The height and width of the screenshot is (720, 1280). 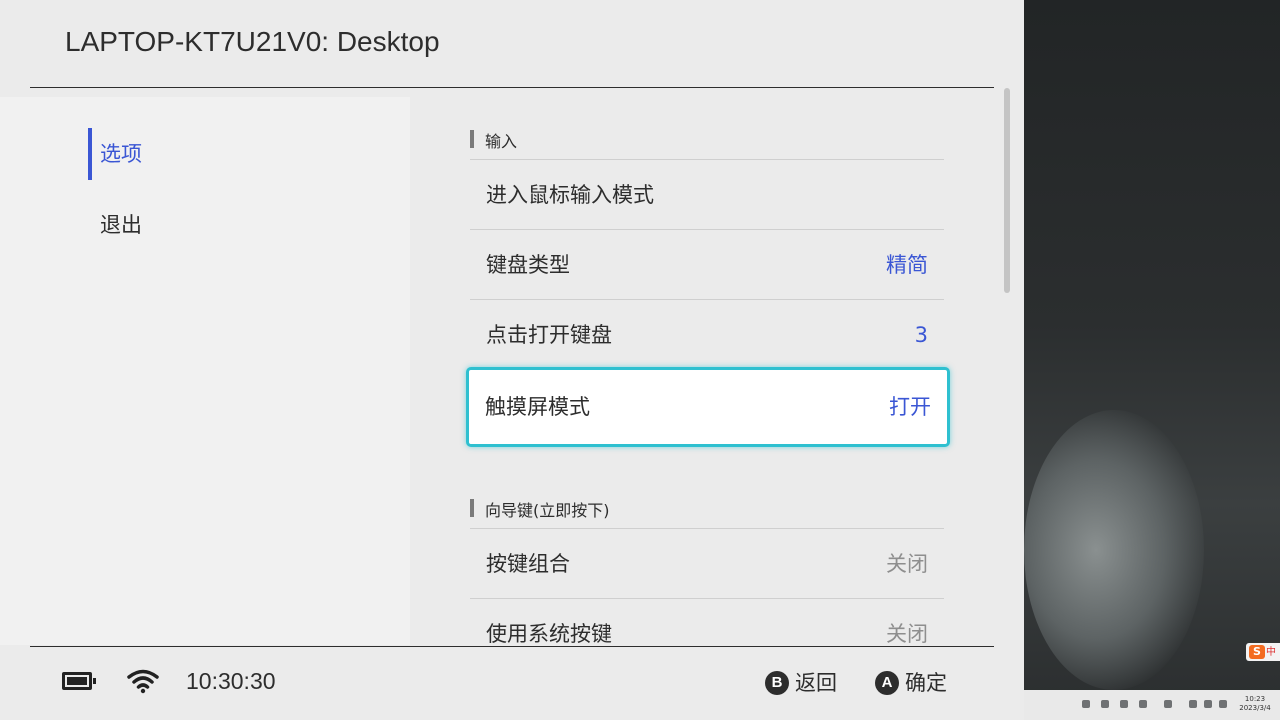 What do you see at coordinates (512, 646) in the screenshot?
I see `bottom-divider` at bounding box center [512, 646].